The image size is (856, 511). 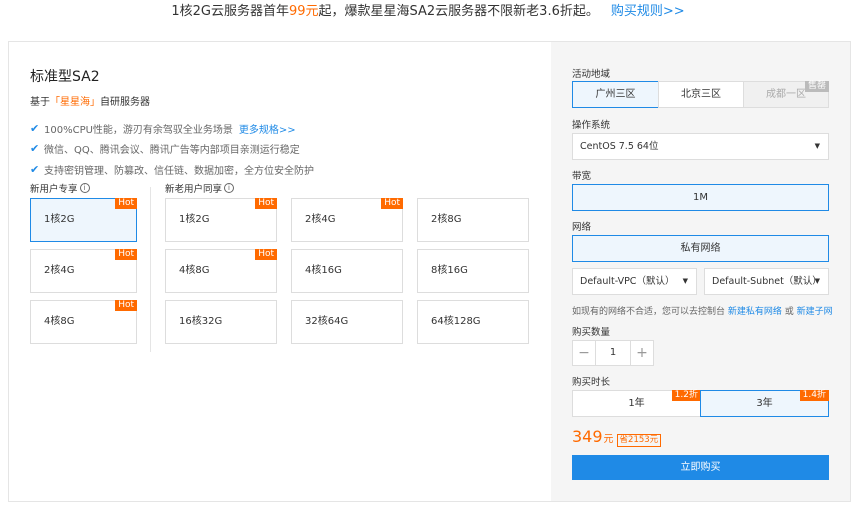 I want to click on os-value: CentOS 7.5 64位, so click(x=619, y=146).